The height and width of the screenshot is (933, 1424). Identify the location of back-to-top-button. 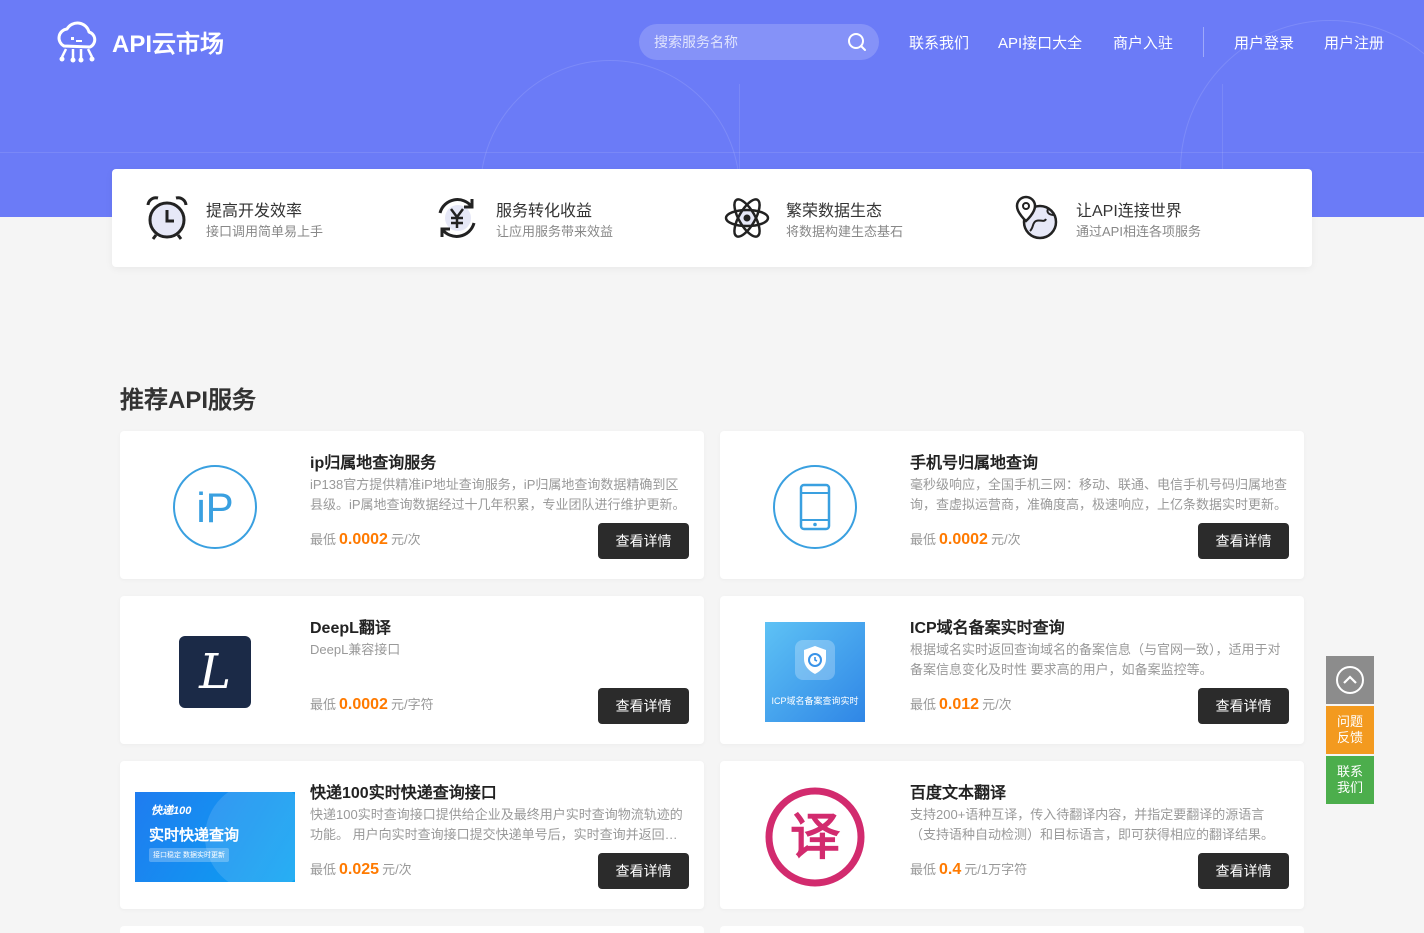
(1350, 680).